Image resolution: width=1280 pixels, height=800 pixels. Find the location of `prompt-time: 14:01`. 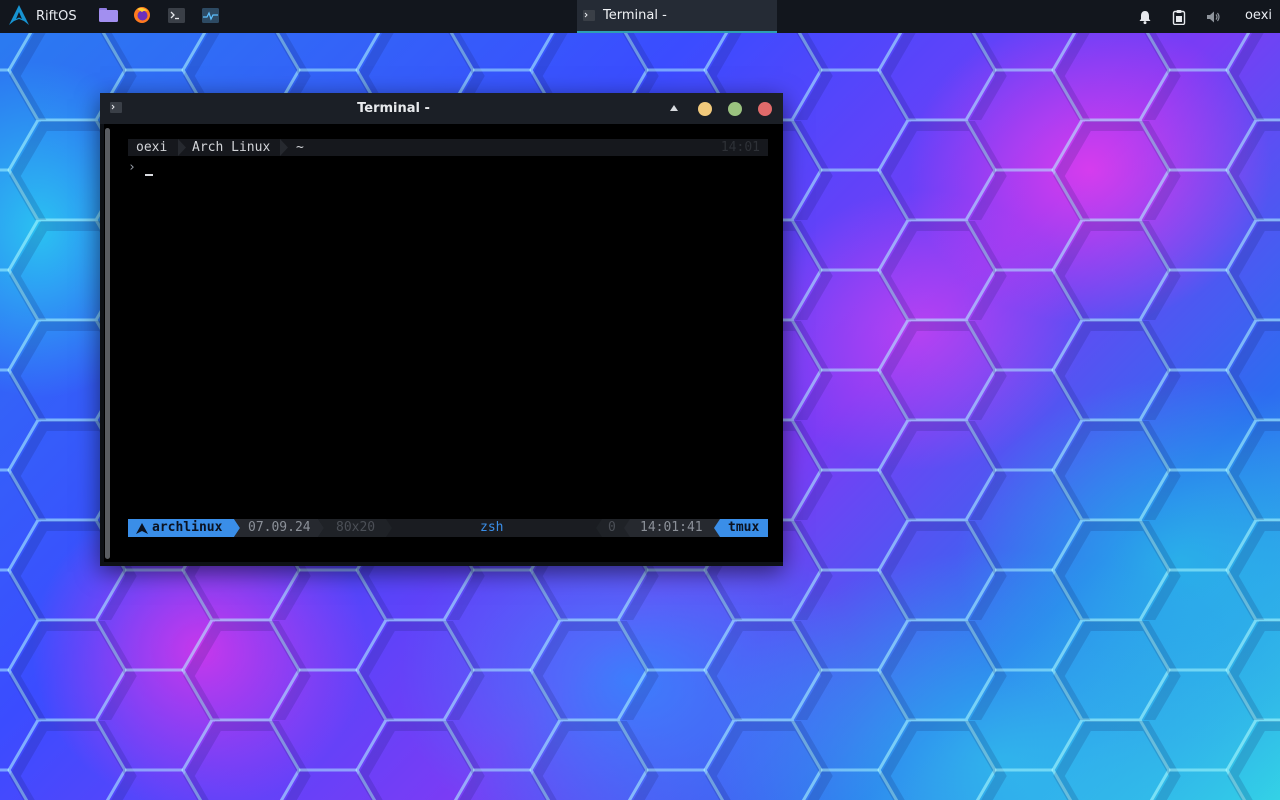

prompt-time: 14:01 is located at coordinates (740, 147).